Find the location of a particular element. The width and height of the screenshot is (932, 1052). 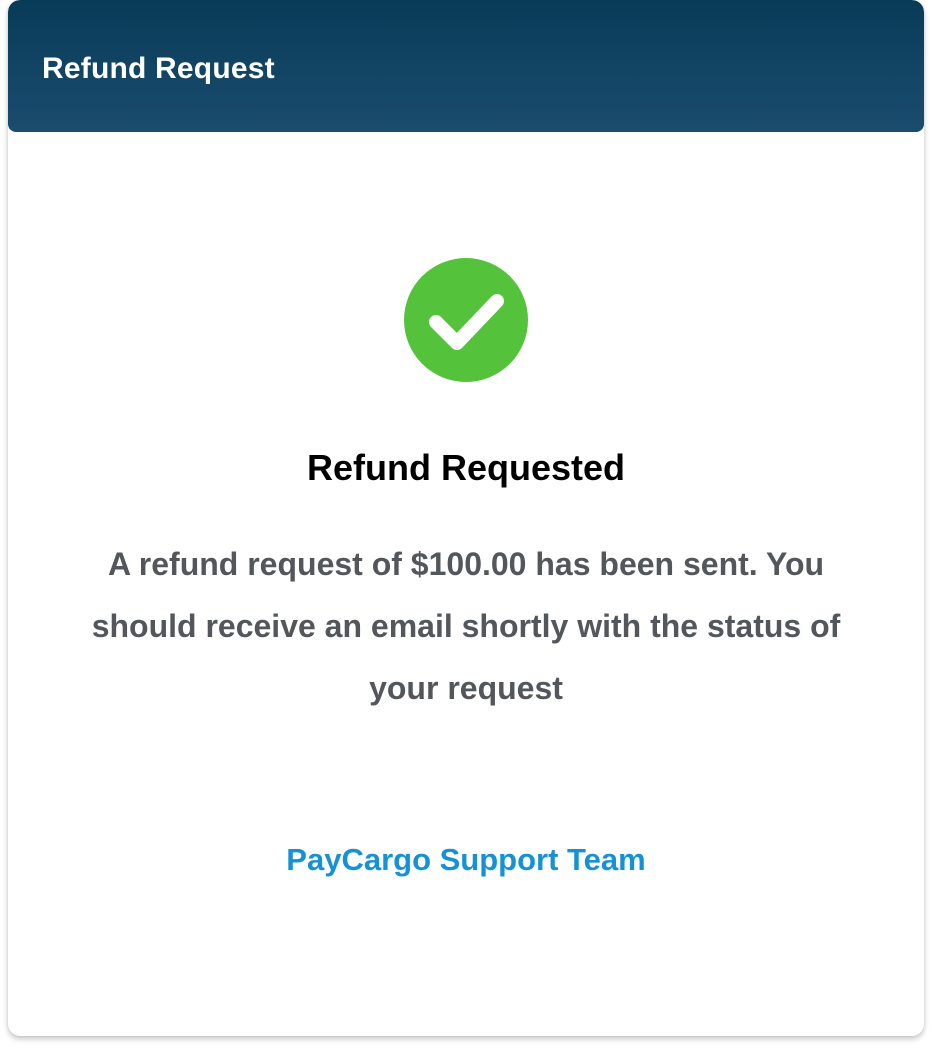

card-header: Refund Request is located at coordinates (466, 66).